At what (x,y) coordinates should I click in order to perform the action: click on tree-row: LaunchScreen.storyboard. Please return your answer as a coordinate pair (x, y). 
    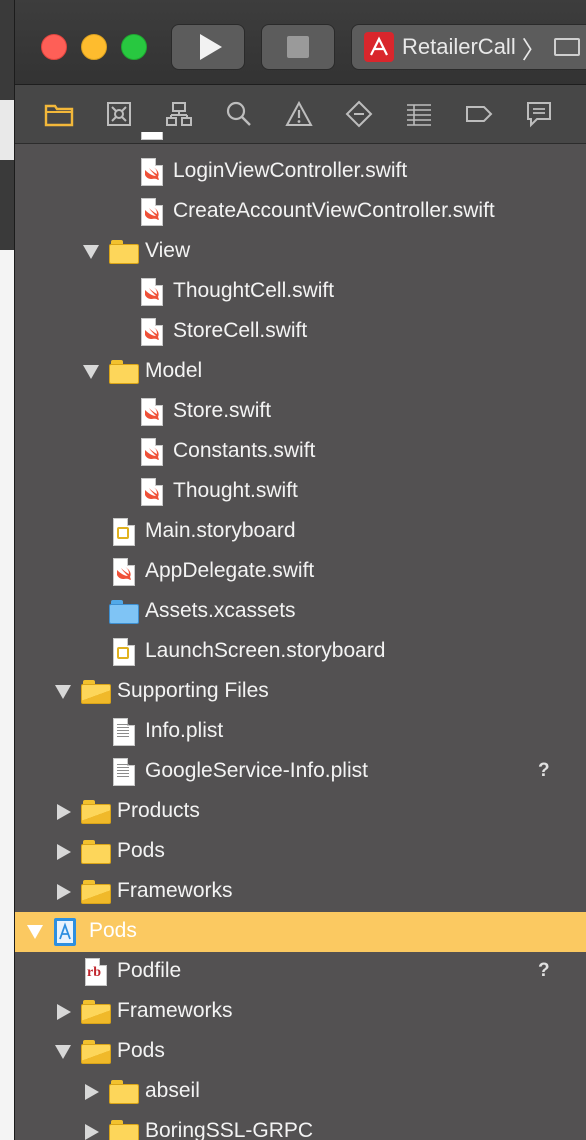
    Looking at the image, I should click on (300, 652).